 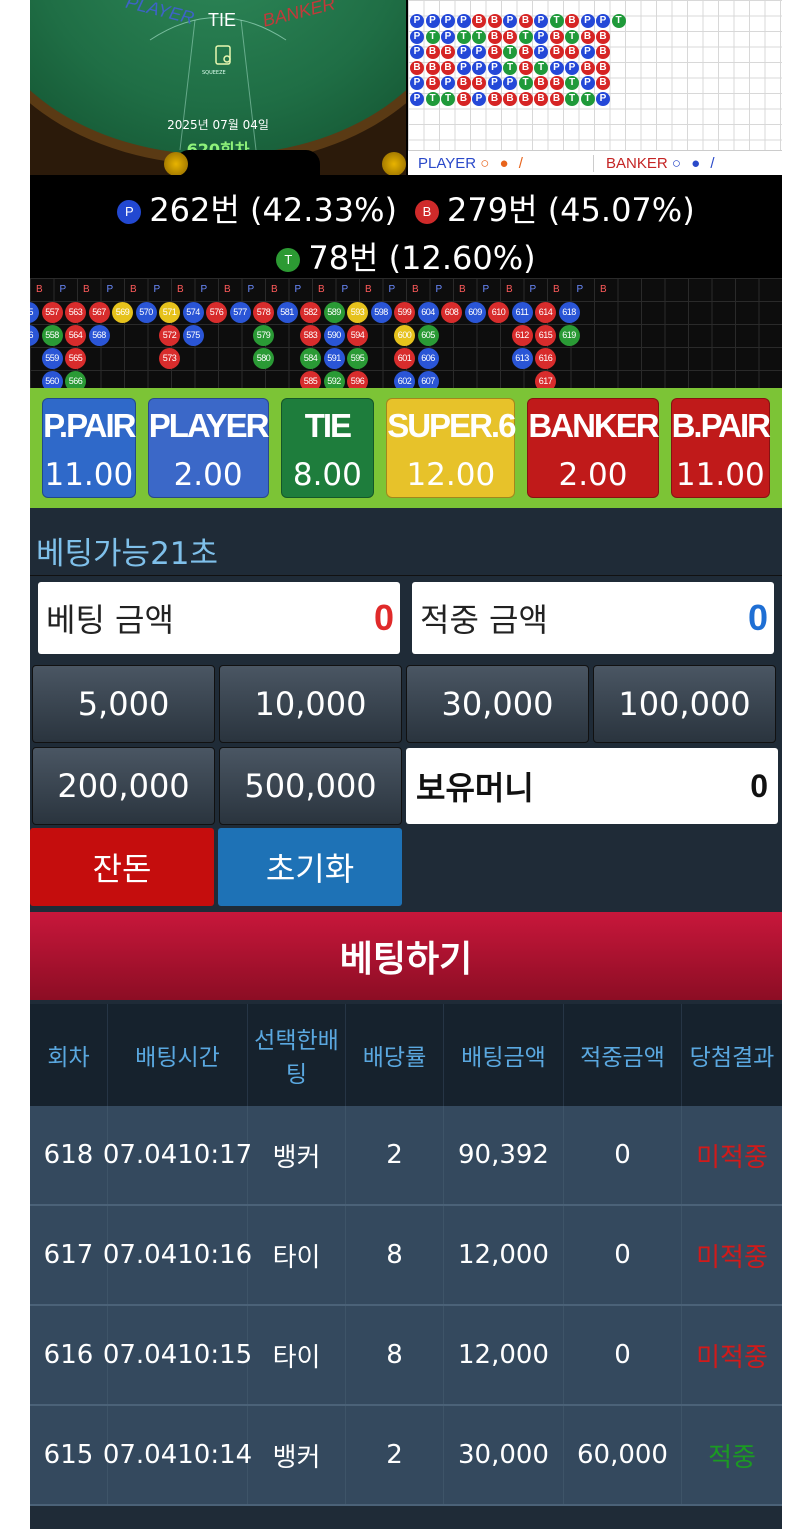 I want to click on reset-button: 초기화, so click(x=310, y=867).